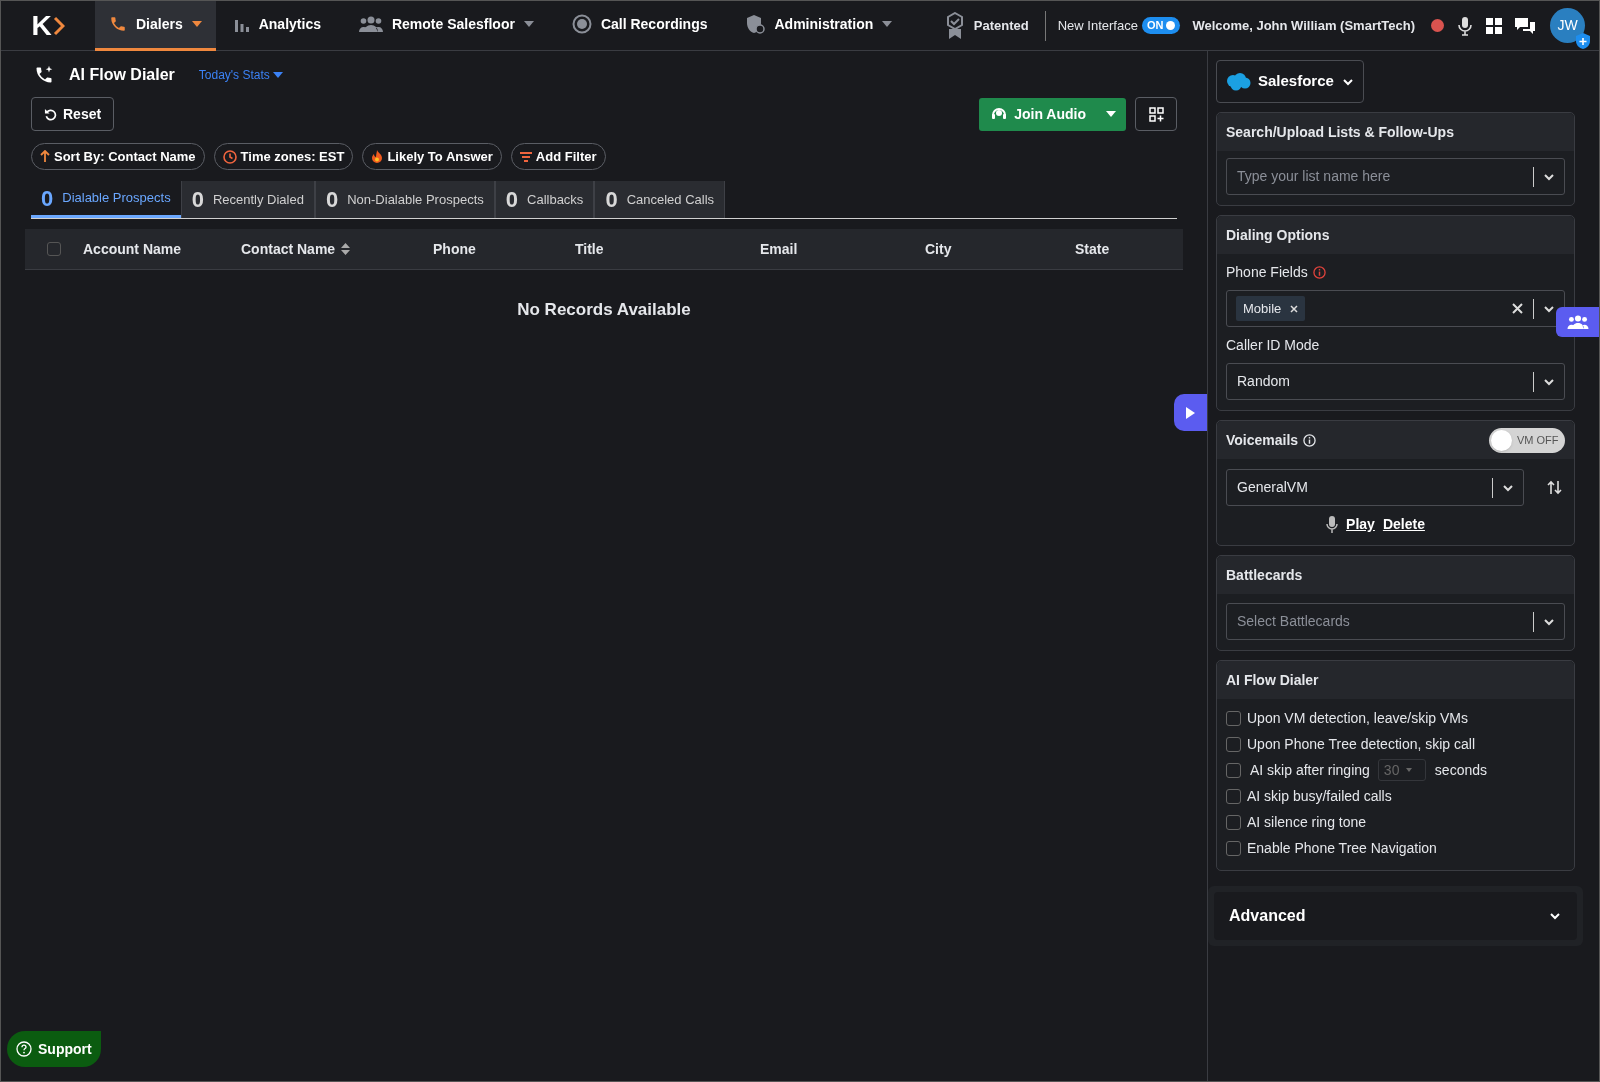 The width and height of the screenshot is (1600, 1082). I want to click on remove-icon, so click(1294, 308).